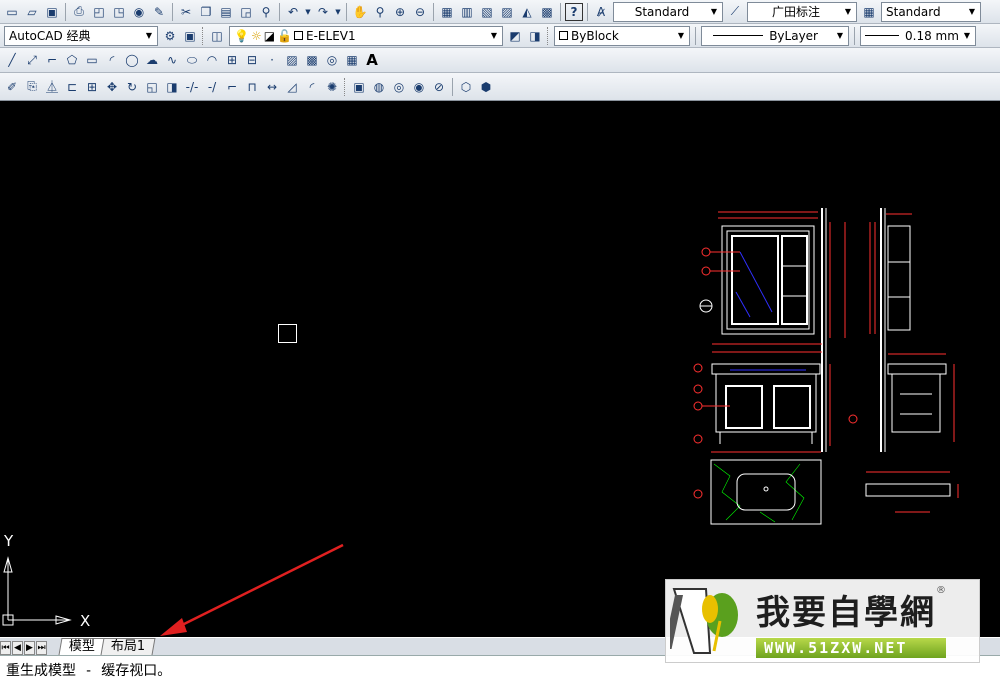 The height and width of the screenshot is (682, 1000). Describe the element at coordinates (466, 87) in the screenshot. I see `view-3d-icon: ⬡` at that location.